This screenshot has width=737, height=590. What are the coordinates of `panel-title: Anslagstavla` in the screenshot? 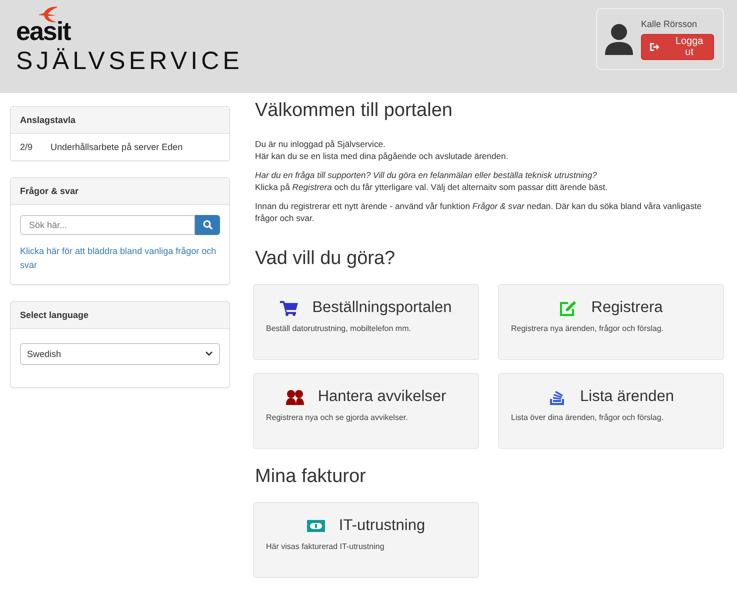 It's located at (120, 120).